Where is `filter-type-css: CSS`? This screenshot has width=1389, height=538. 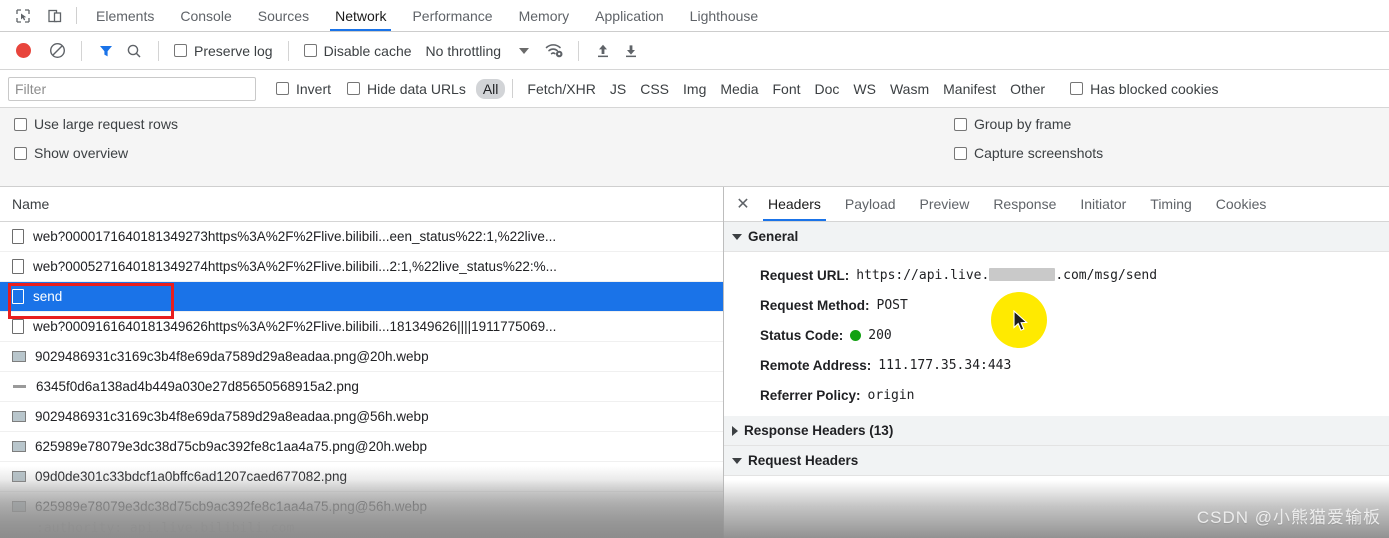 filter-type-css: CSS is located at coordinates (654, 89).